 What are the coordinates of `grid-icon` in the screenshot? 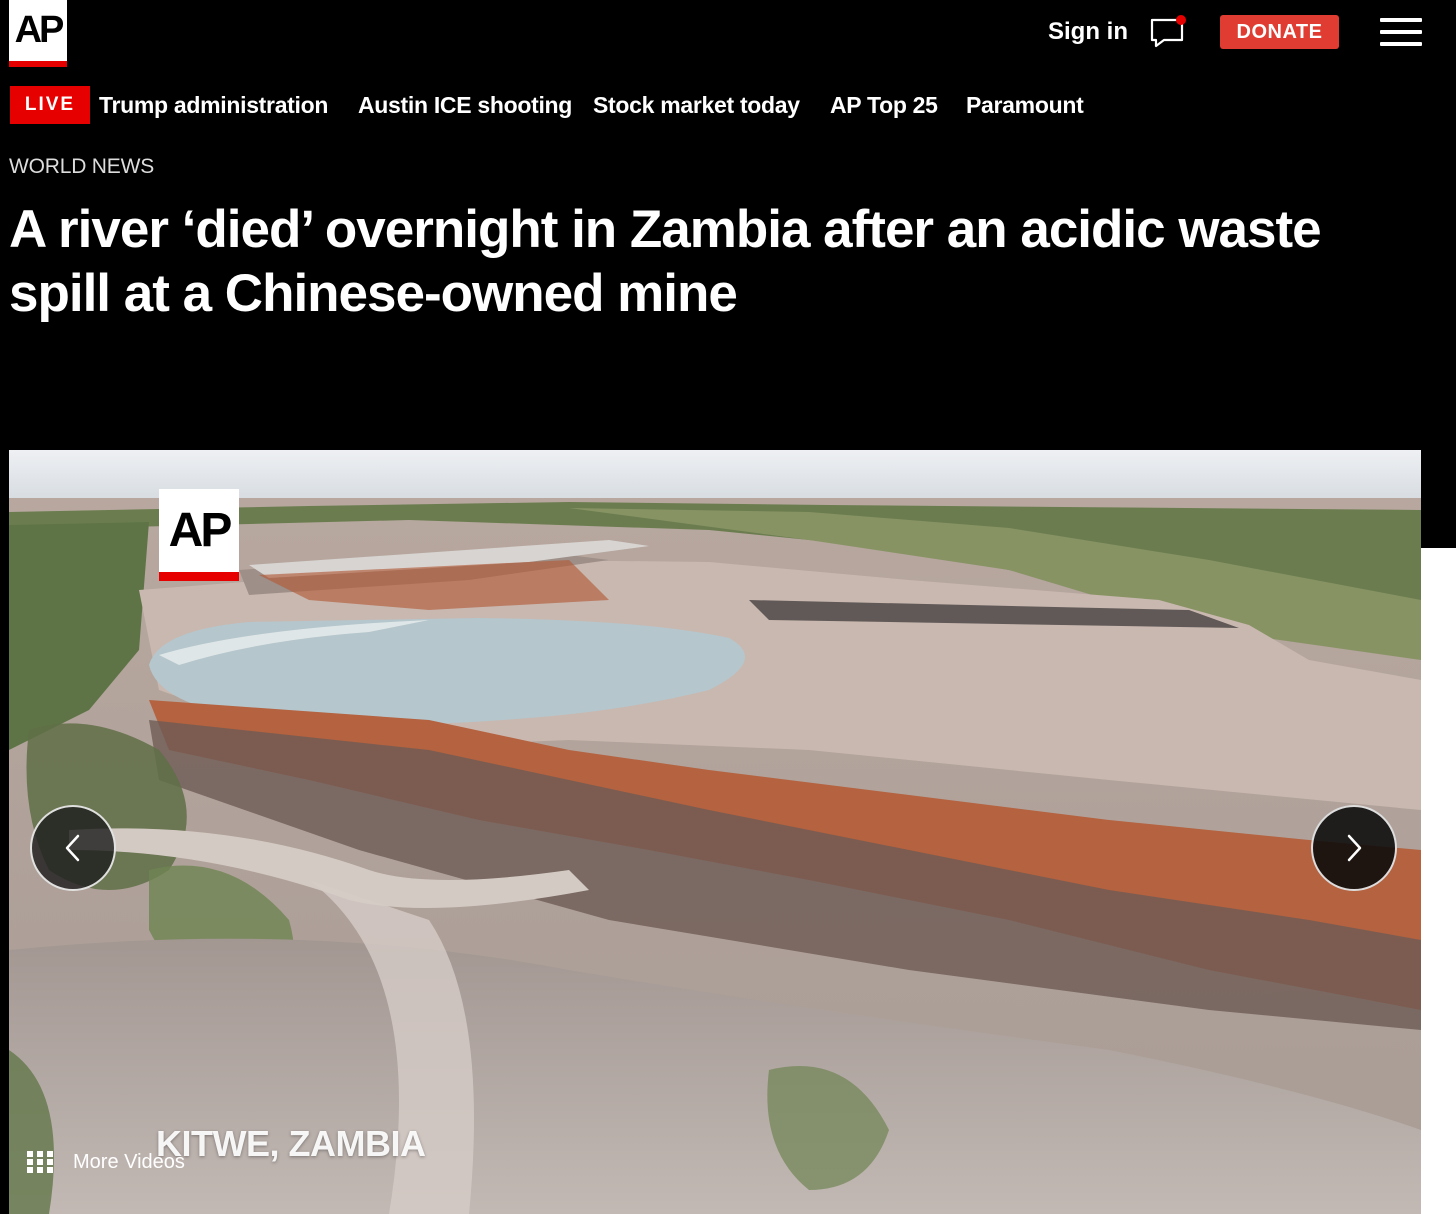 It's located at (41, 1162).